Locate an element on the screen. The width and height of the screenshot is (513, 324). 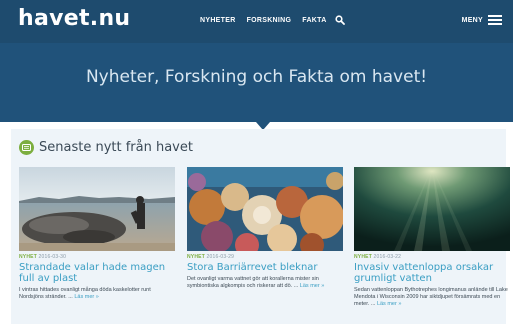
whale-photo is located at coordinates (97, 209).